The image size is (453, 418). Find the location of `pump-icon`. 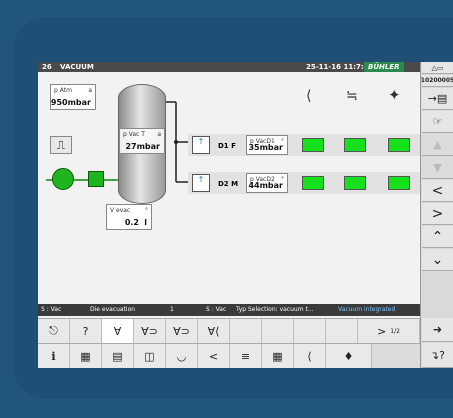

pump-icon is located at coordinates (63, 179).